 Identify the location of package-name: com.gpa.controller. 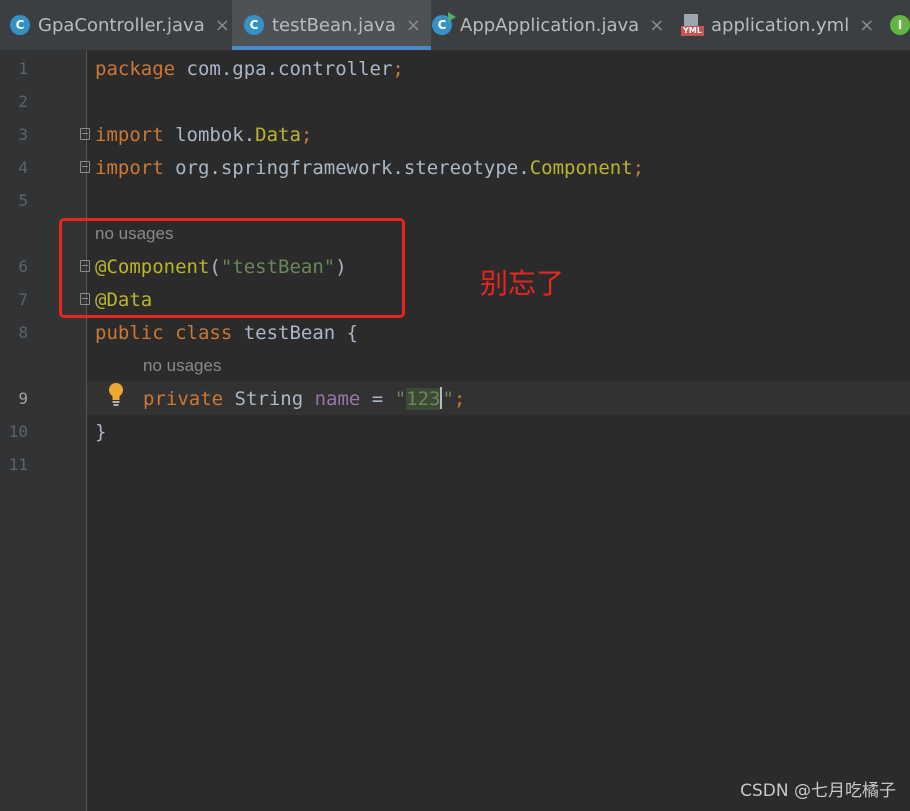
(284, 69).